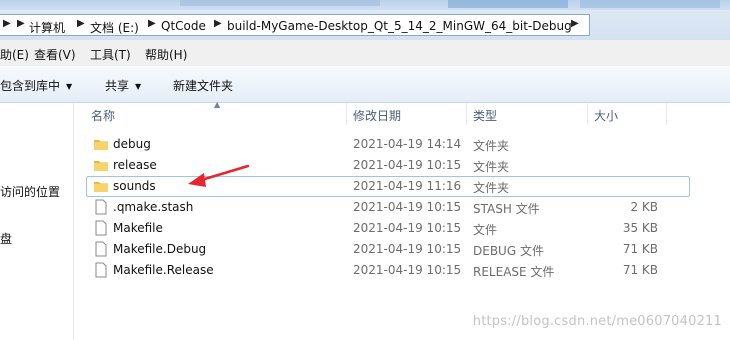 The height and width of the screenshot is (340, 730). Describe the element at coordinates (30, 86) in the screenshot. I see `include-in-library-label: 包含到库中` at that location.